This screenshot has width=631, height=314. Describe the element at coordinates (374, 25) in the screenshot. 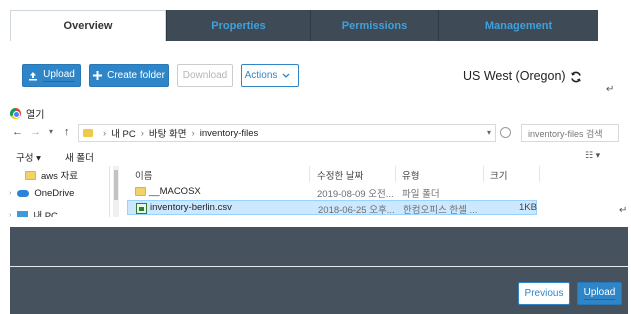

I see `tab-permissions: Permissions` at that location.